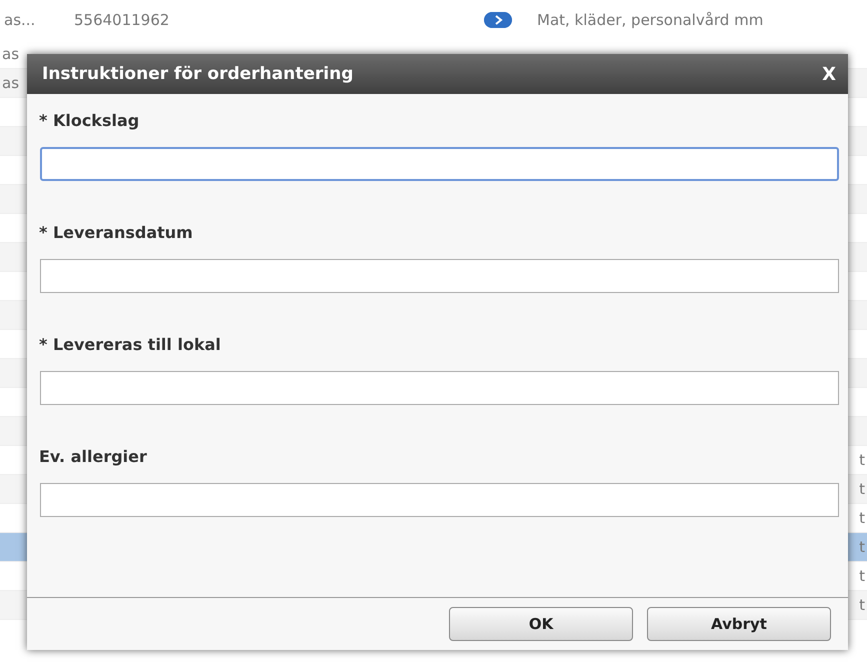 Image resolution: width=867 pixels, height=664 pixels. I want to click on field-label: * Leveransdatum, so click(116, 233).